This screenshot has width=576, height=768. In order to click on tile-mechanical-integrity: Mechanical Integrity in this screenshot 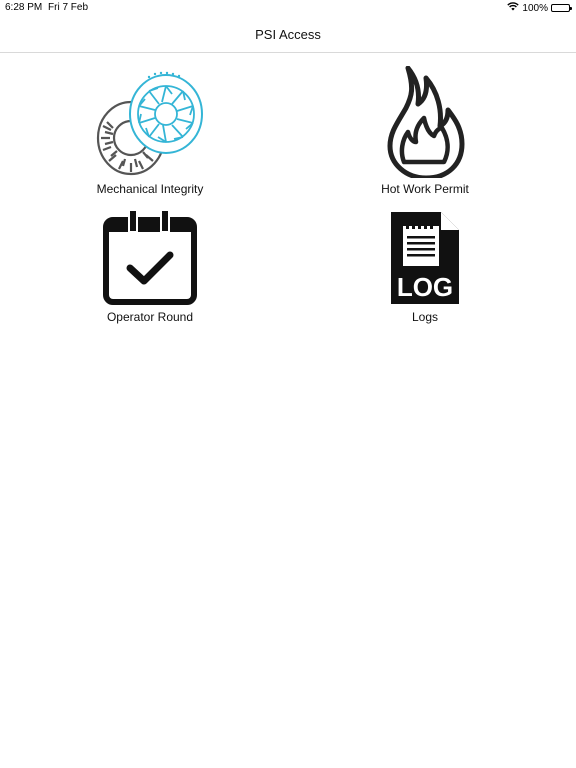, I will do `click(150, 131)`.